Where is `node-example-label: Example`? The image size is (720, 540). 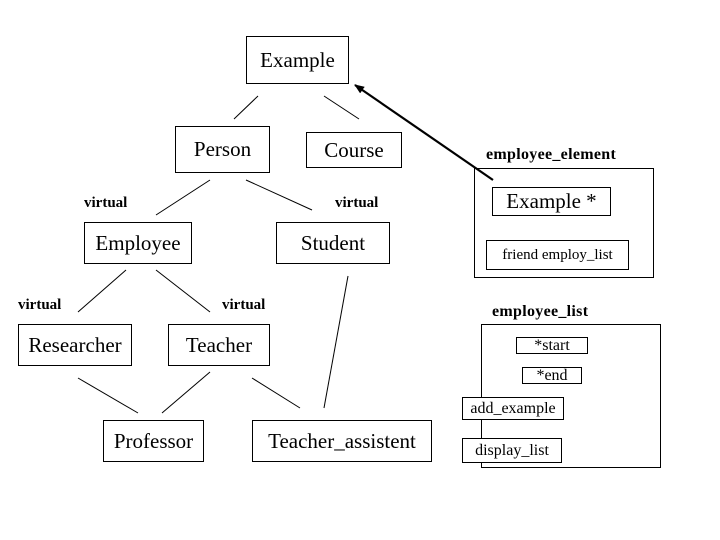 node-example-label: Example is located at coordinates (297, 59).